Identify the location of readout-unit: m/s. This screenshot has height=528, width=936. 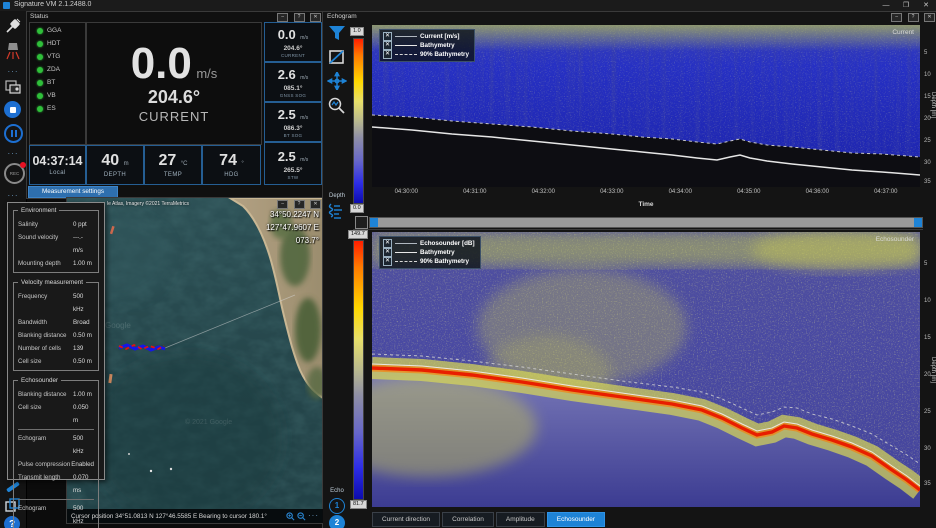
(304, 159).